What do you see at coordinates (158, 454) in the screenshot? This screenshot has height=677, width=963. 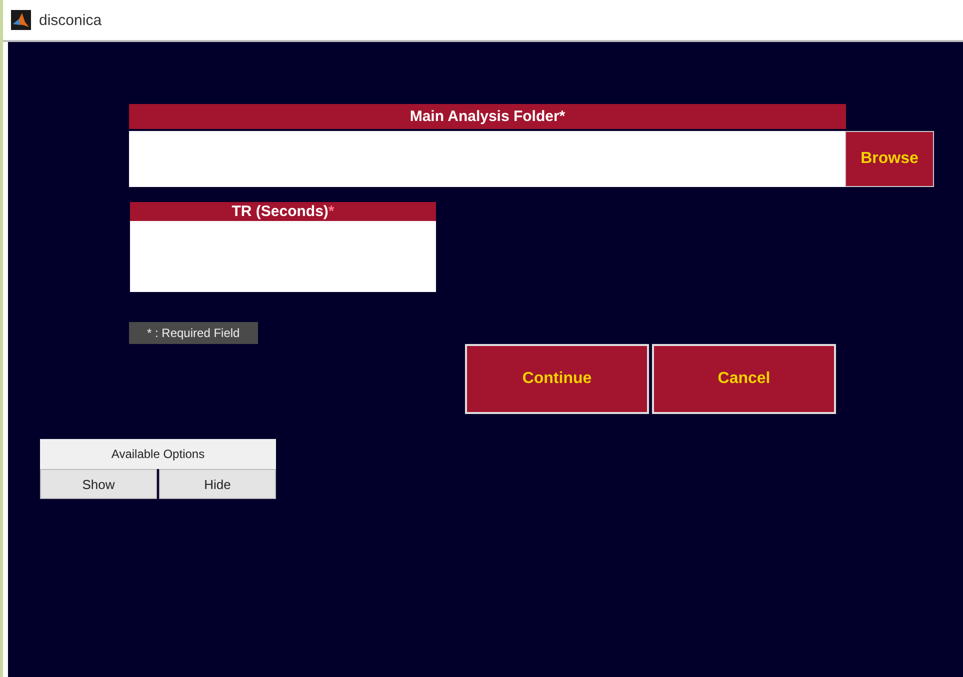 I see `options-header: Available Options` at bounding box center [158, 454].